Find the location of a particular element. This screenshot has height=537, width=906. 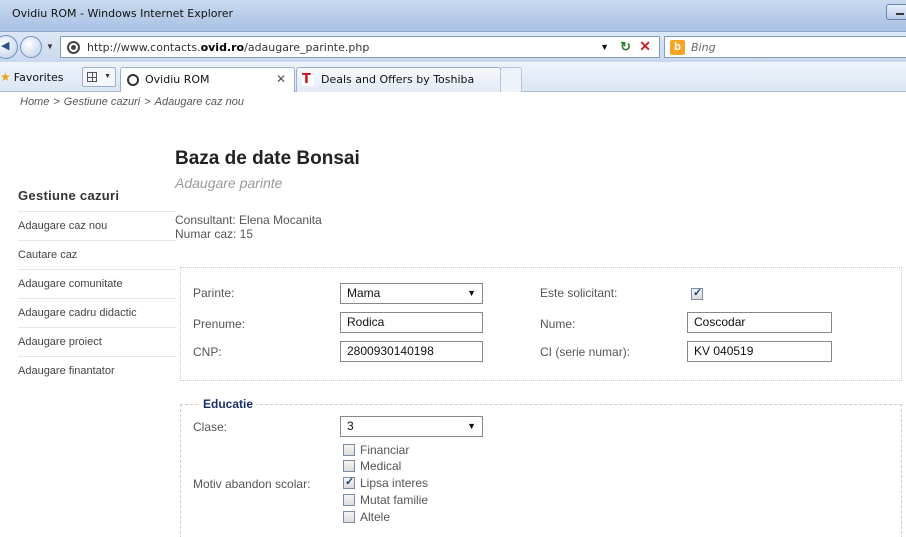

sidebar-item-cautare-caz: Cautare caz is located at coordinates (97, 254).